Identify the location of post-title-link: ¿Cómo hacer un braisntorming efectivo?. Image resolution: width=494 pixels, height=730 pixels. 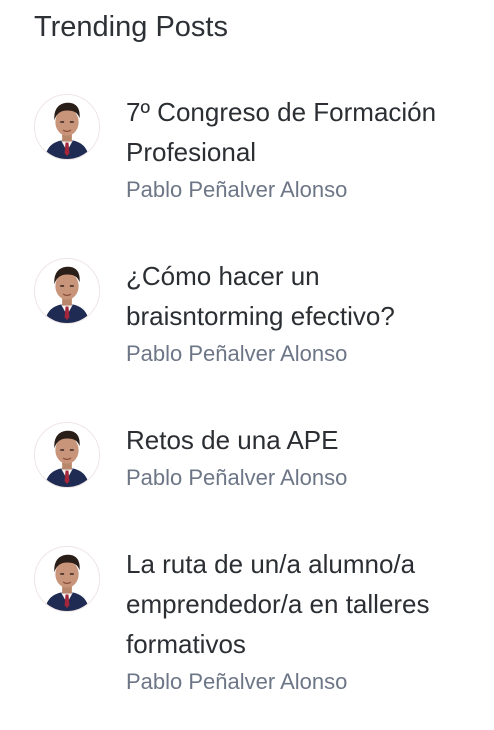
(301, 296).